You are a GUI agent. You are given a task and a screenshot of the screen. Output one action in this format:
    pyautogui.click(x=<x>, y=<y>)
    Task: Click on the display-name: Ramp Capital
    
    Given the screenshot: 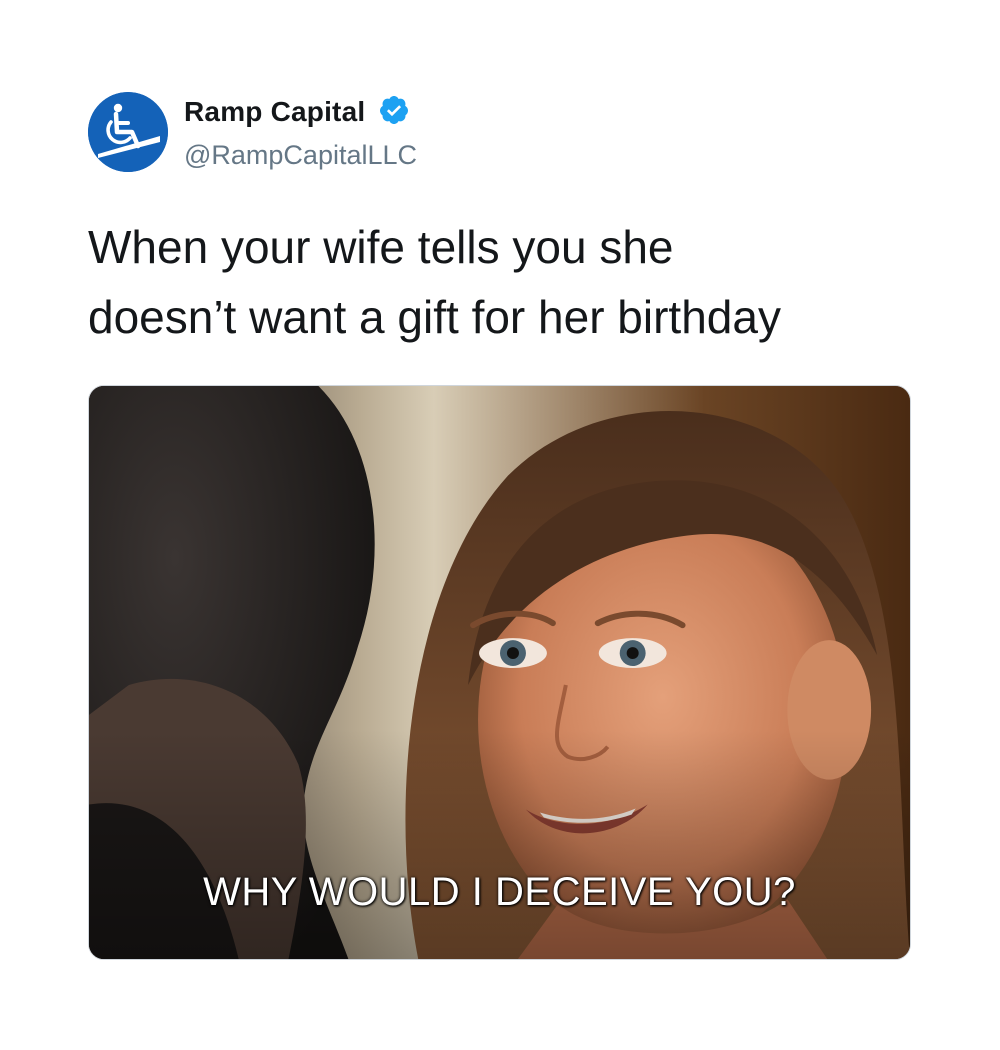 What is the action you would take?
    pyautogui.click(x=274, y=112)
    